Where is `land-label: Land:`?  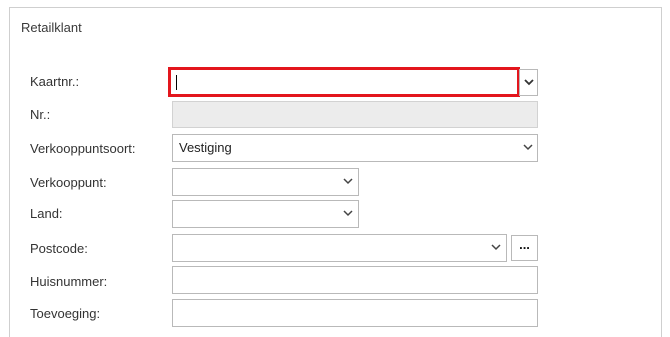 land-label: Land: is located at coordinates (46, 213).